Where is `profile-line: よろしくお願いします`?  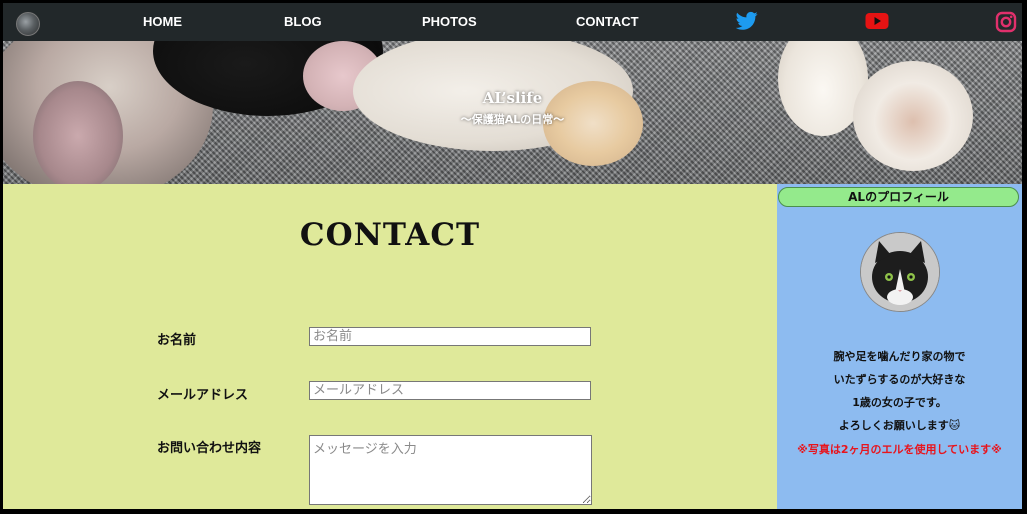
profile-line: よろしくお願いします is located at coordinates (893, 425).